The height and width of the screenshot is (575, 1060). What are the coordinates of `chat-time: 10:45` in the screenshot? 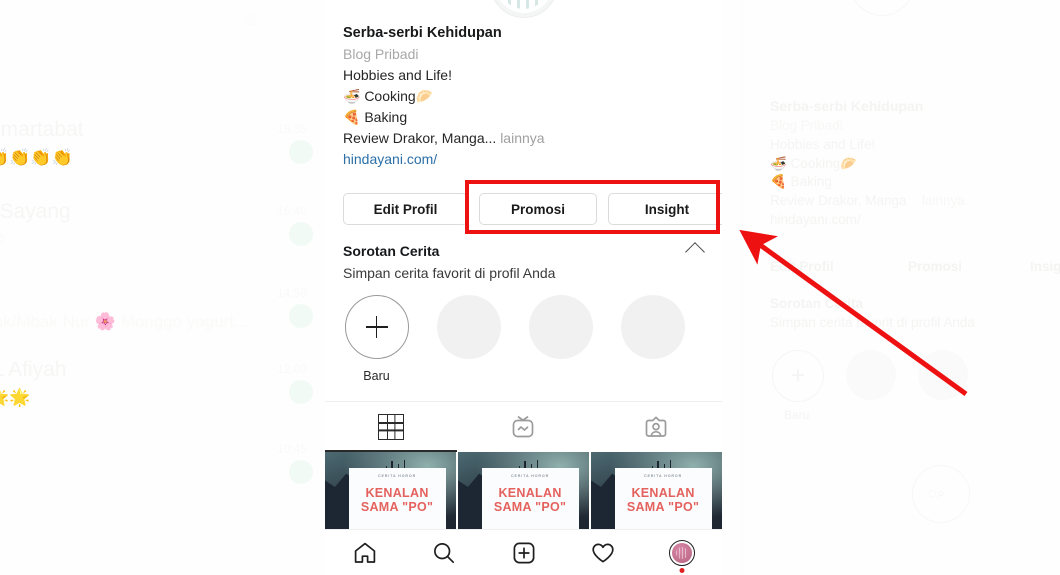 It's located at (291, 449).